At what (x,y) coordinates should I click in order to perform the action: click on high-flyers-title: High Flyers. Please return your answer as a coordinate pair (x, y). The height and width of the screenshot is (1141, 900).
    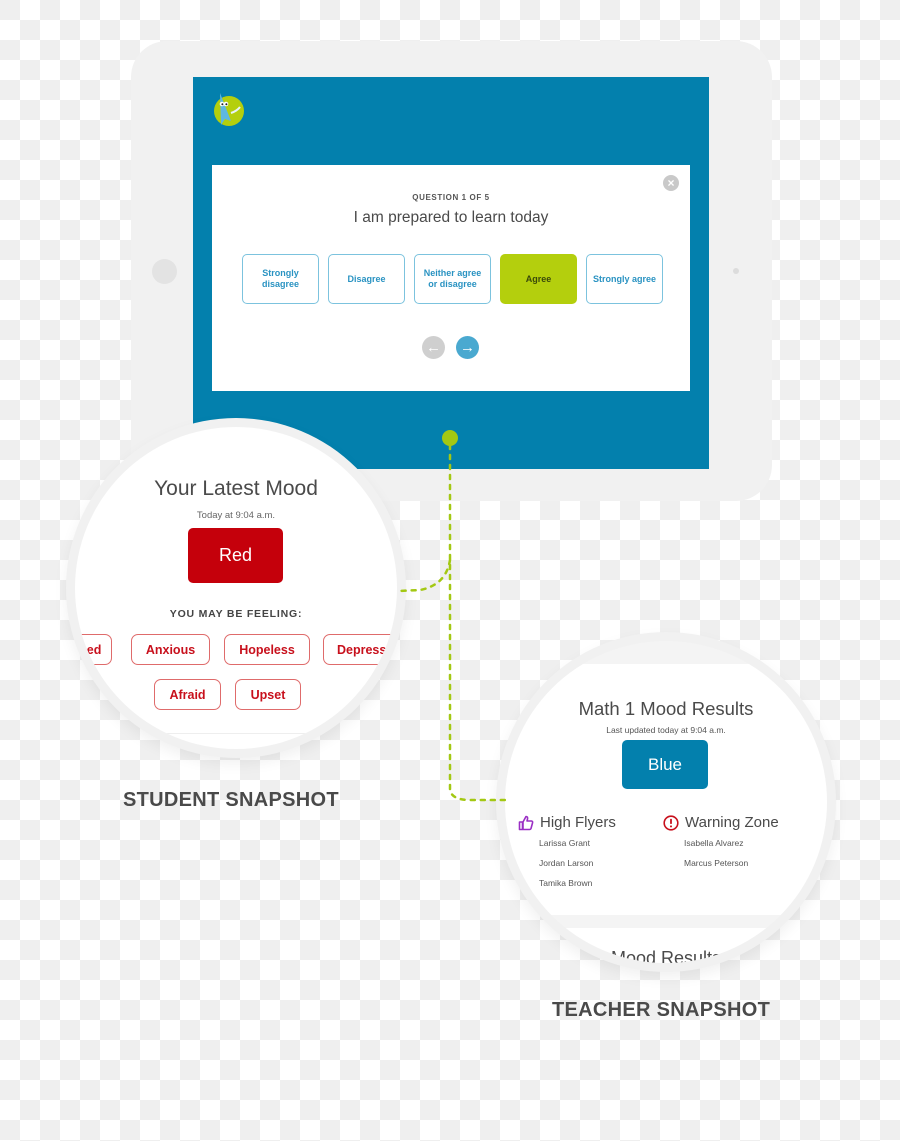
    Looking at the image, I should click on (578, 822).